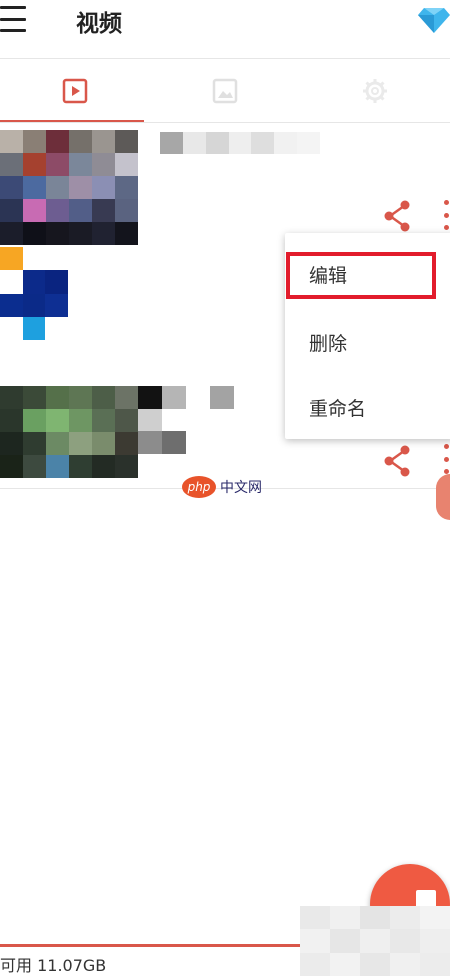 The image size is (450, 976). Describe the element at coordinates (199, 487) in the screenshot. I see `watermark-logo: php` at that location.